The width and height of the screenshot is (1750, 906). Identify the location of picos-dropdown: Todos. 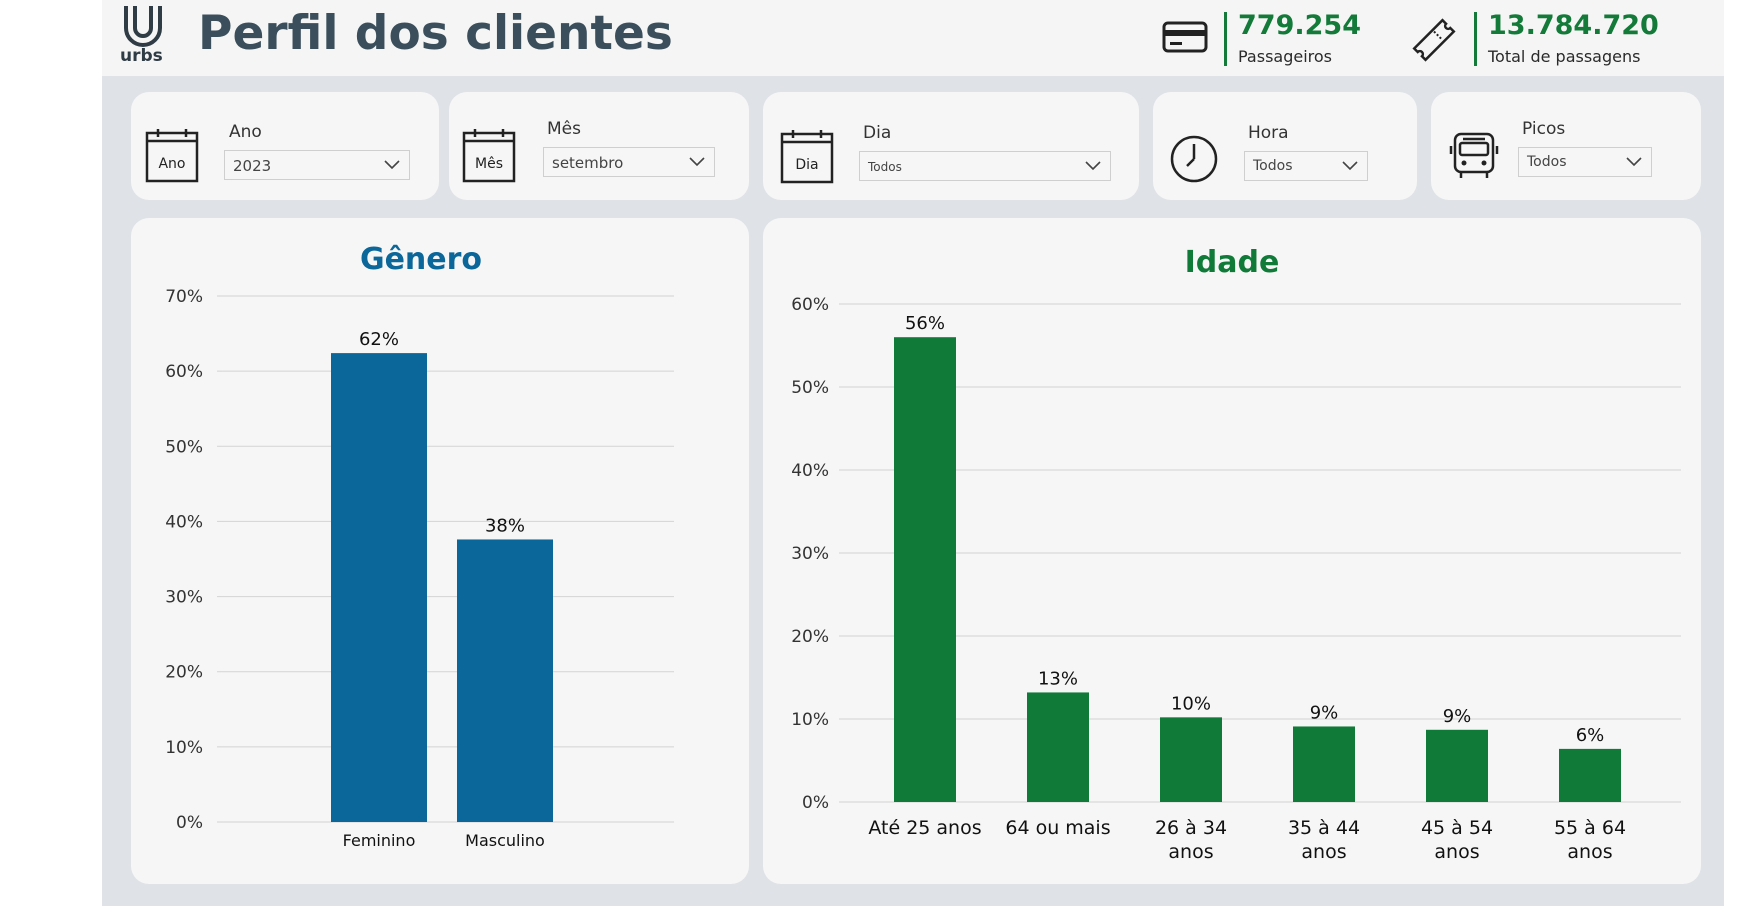
(1585, 162).